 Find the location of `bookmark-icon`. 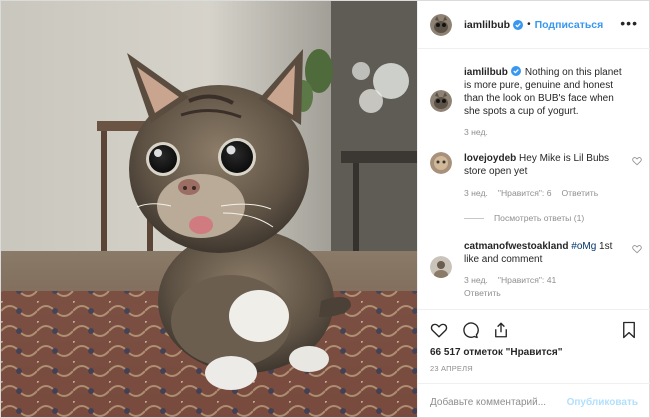

bookmark-icon is located at coordinates (629, 330).